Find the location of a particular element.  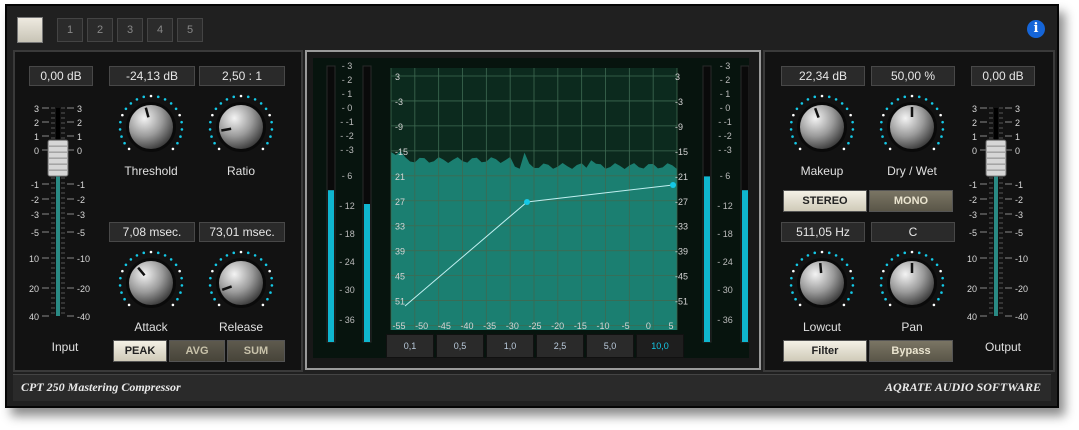

company-name: AQRATE AUDIO SOFTWARE is located at coordinates (962, 387).